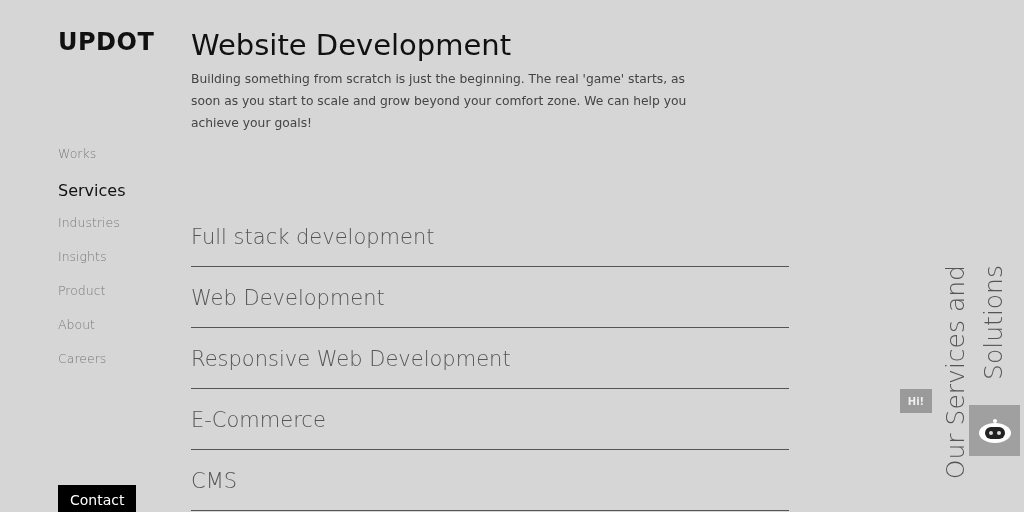 The width and height of the screenshot is (1024, 512). I want to click on robot-icon, so click(994, 430).